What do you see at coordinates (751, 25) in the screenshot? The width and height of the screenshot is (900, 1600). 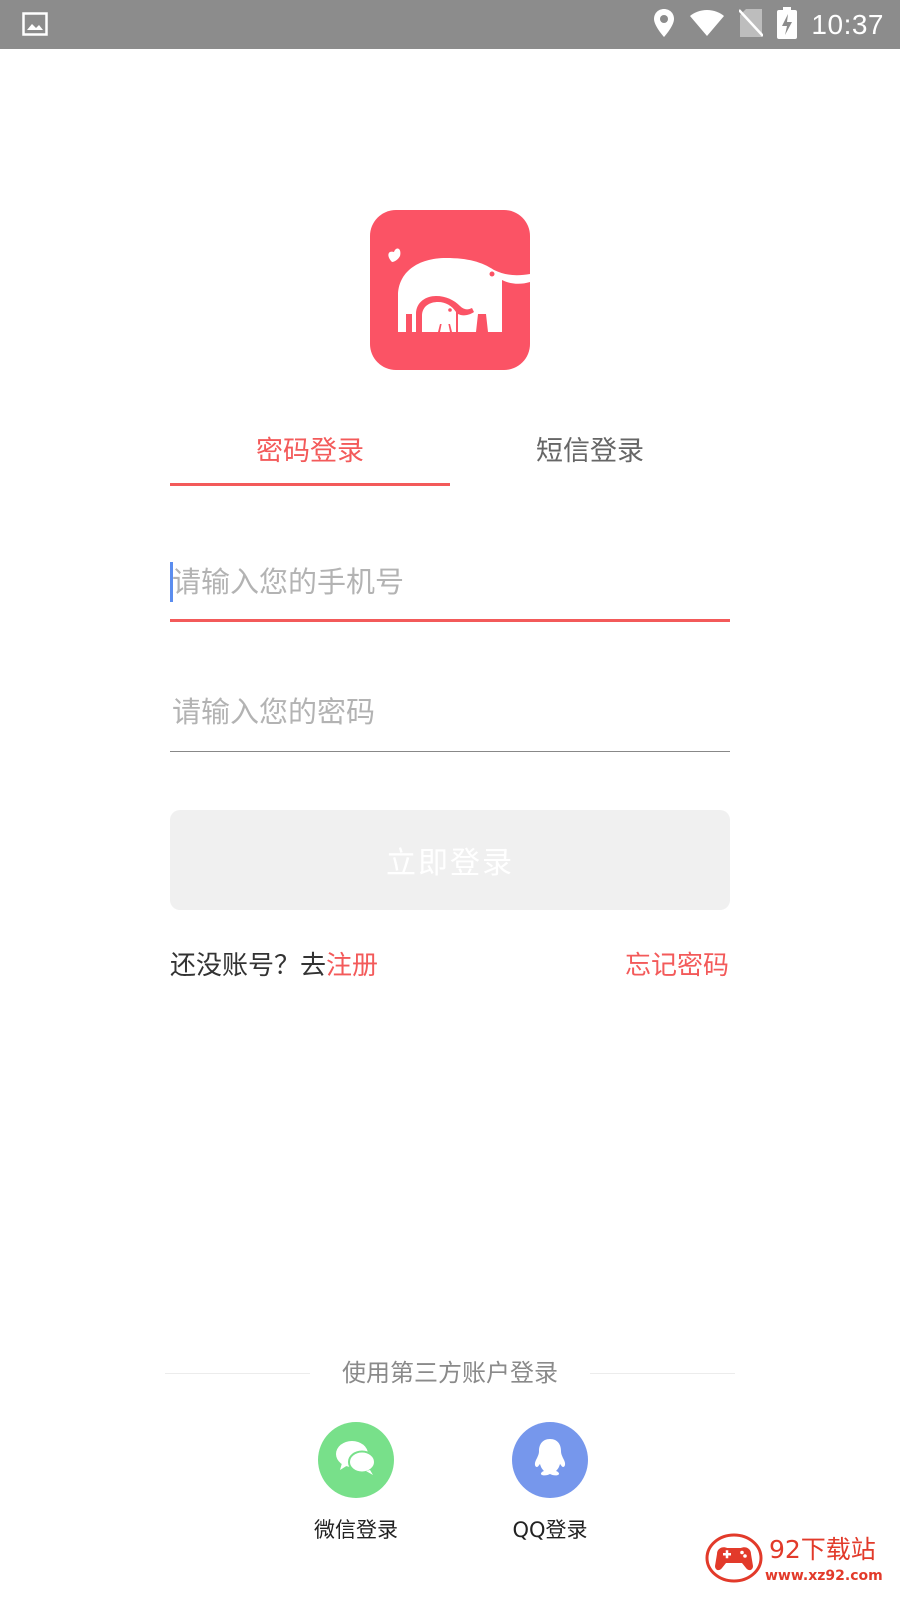 I see `no-sim-icon` at bounding box center [751, 25].